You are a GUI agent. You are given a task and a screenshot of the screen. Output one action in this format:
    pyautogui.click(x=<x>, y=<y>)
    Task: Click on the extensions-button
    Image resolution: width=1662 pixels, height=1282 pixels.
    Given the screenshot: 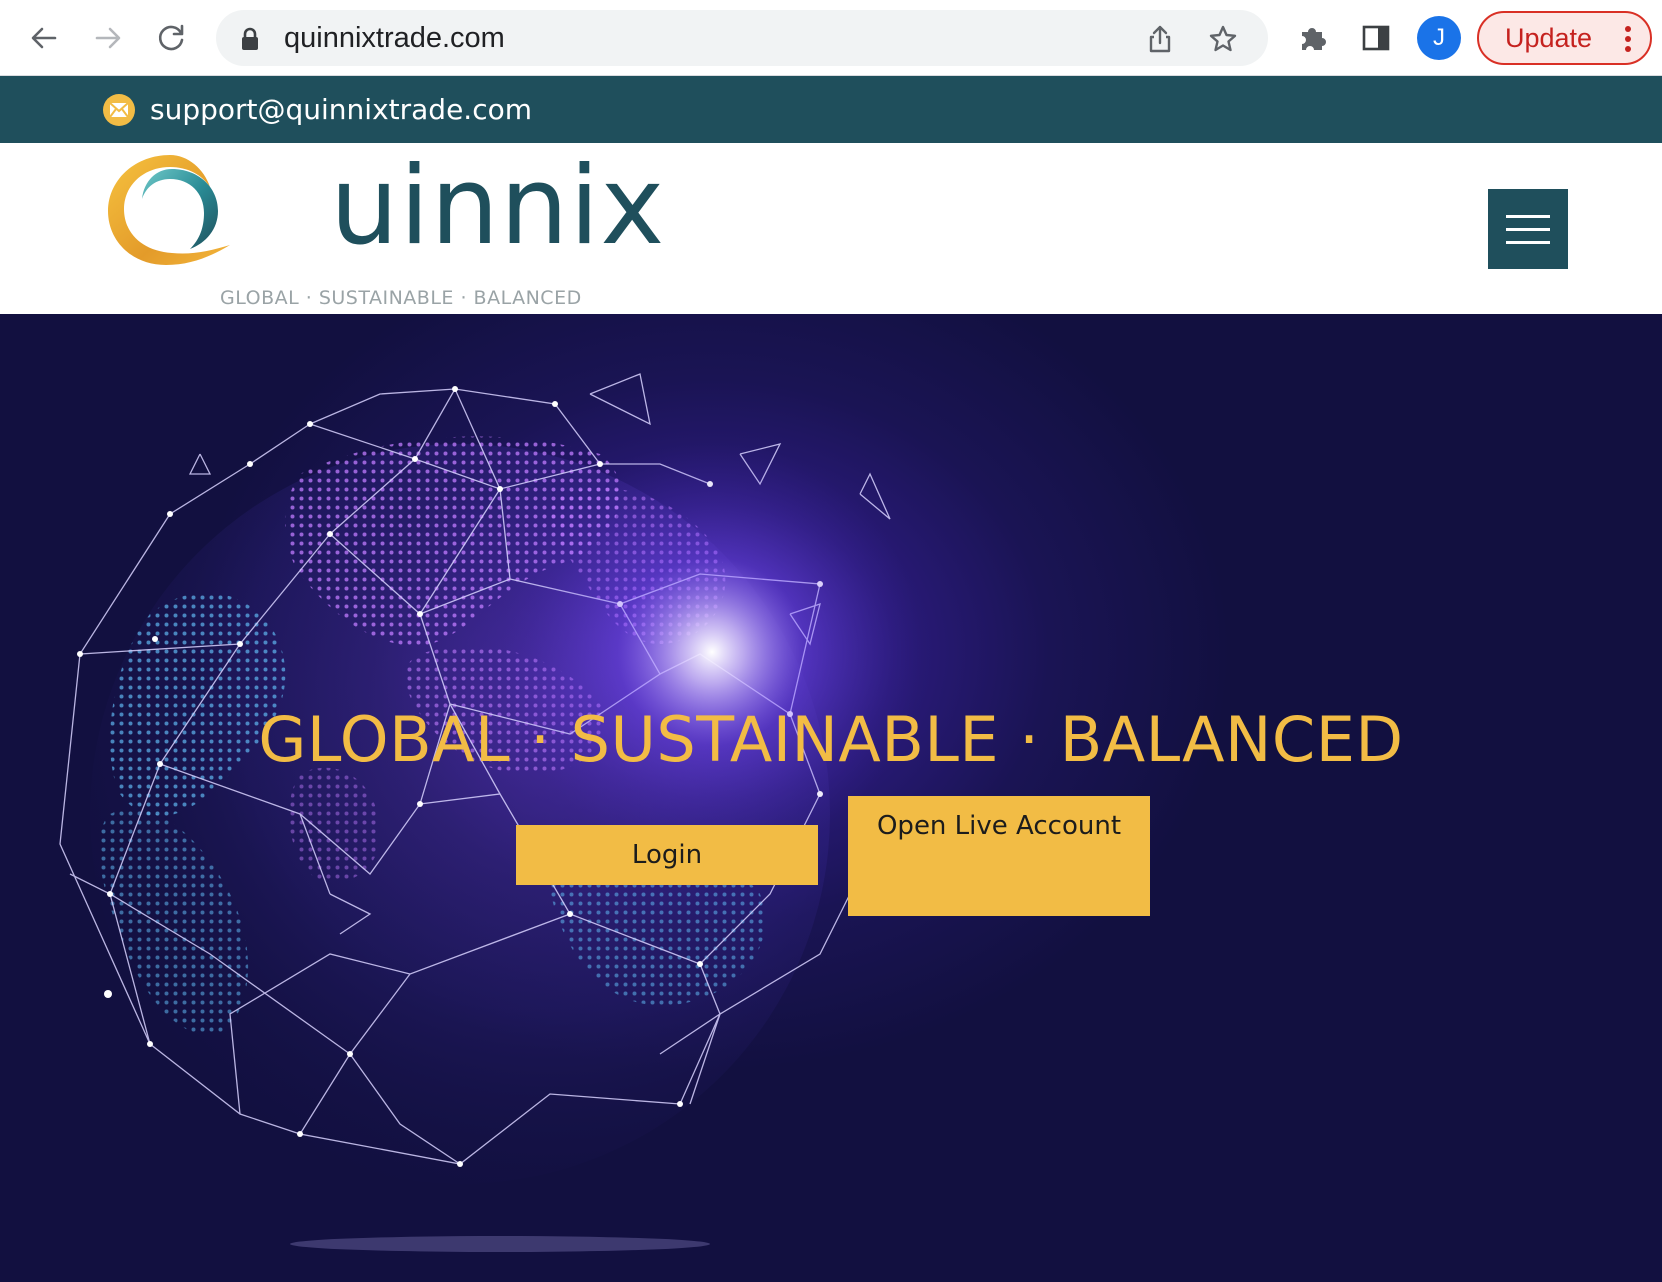 What is the action you would take?
    pyautogui.click(x=1312, y=38)
    